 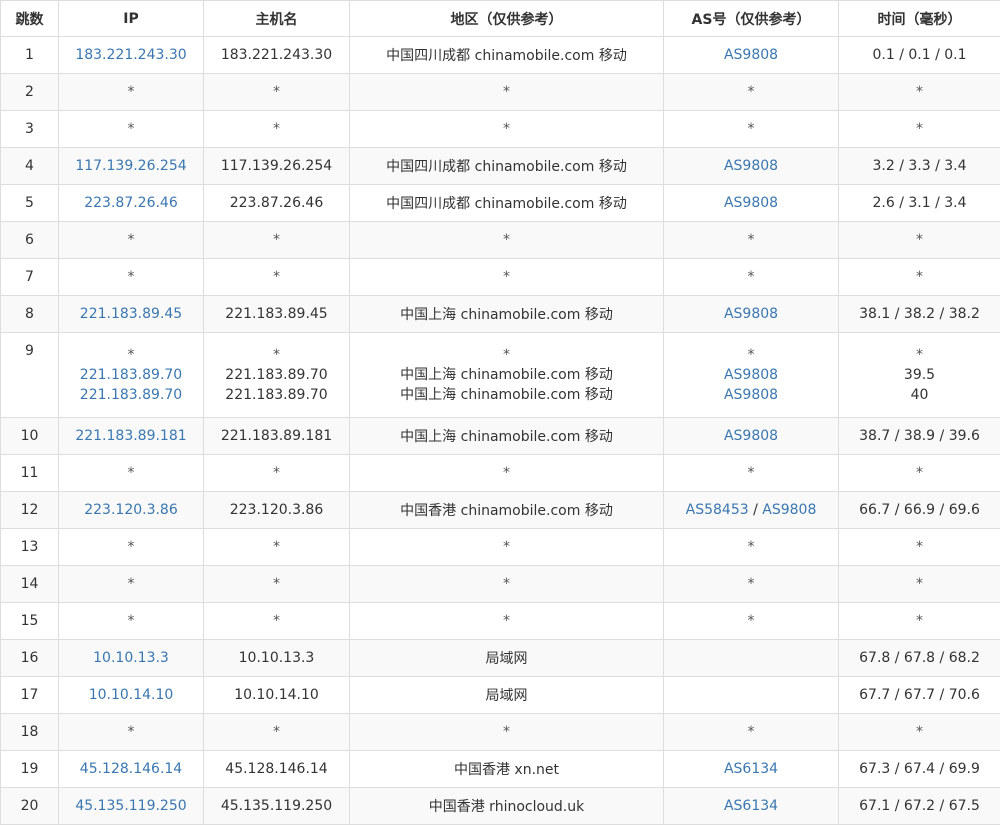 What do you see at coordinates (131, 510) in the screenshot?
I see `ip-link: 223.120.3.86` at bounding box center [131, 510].